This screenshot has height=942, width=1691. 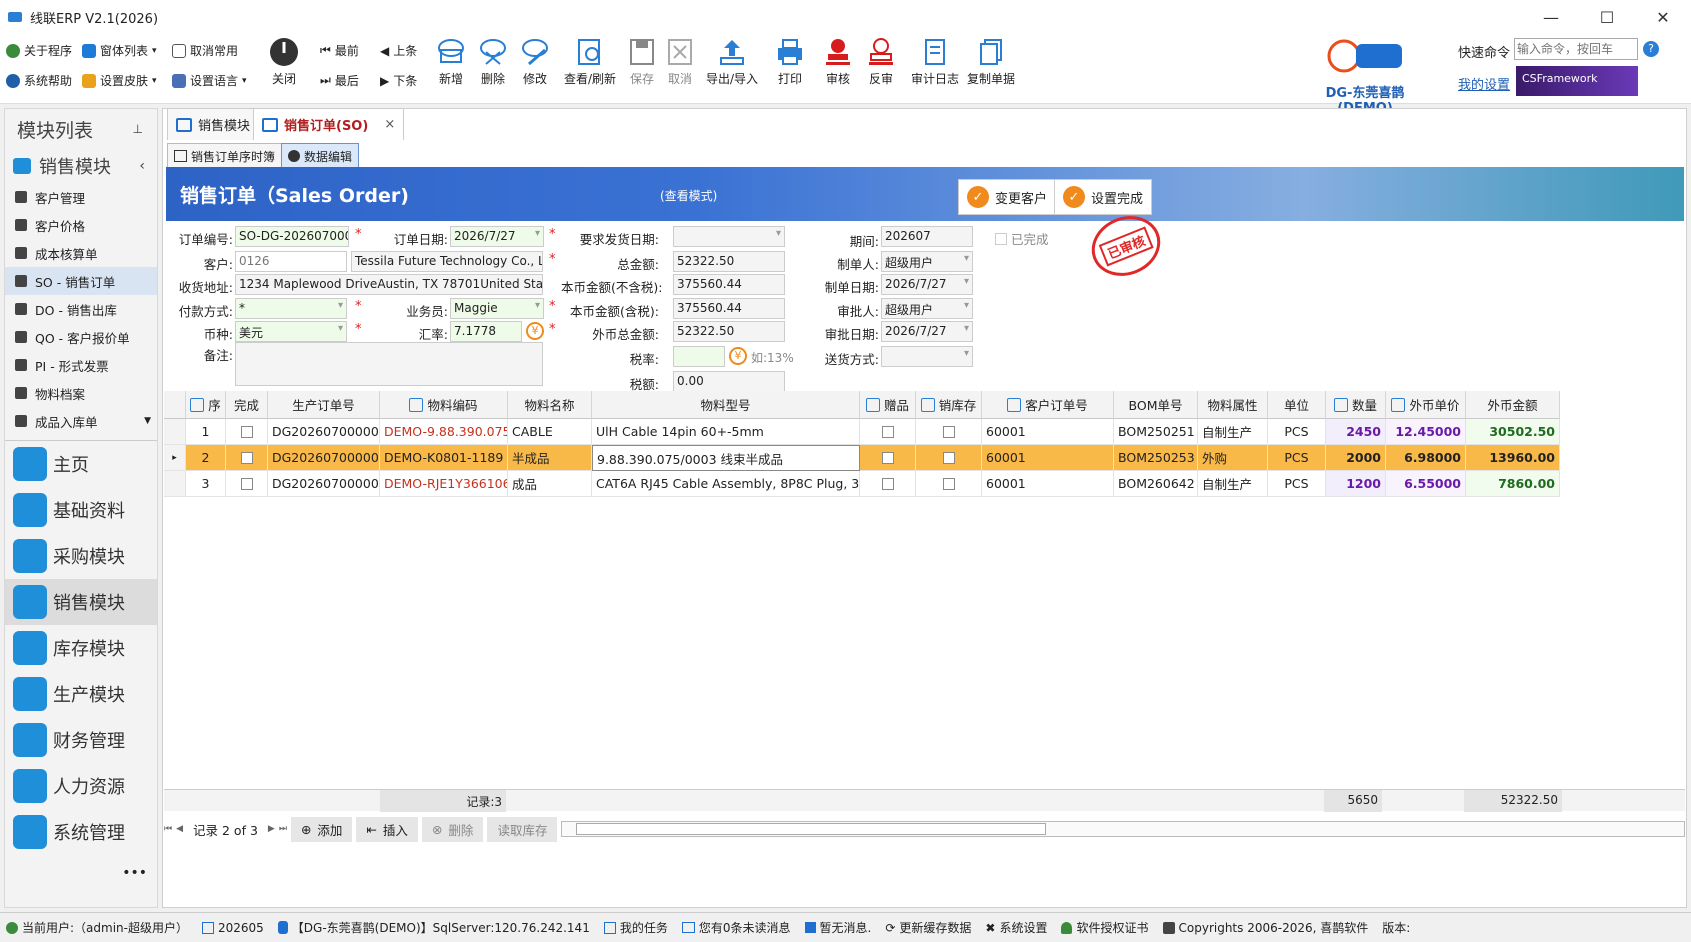 I want to click on cell-qty: 2000, so click(x=1356, y=458).